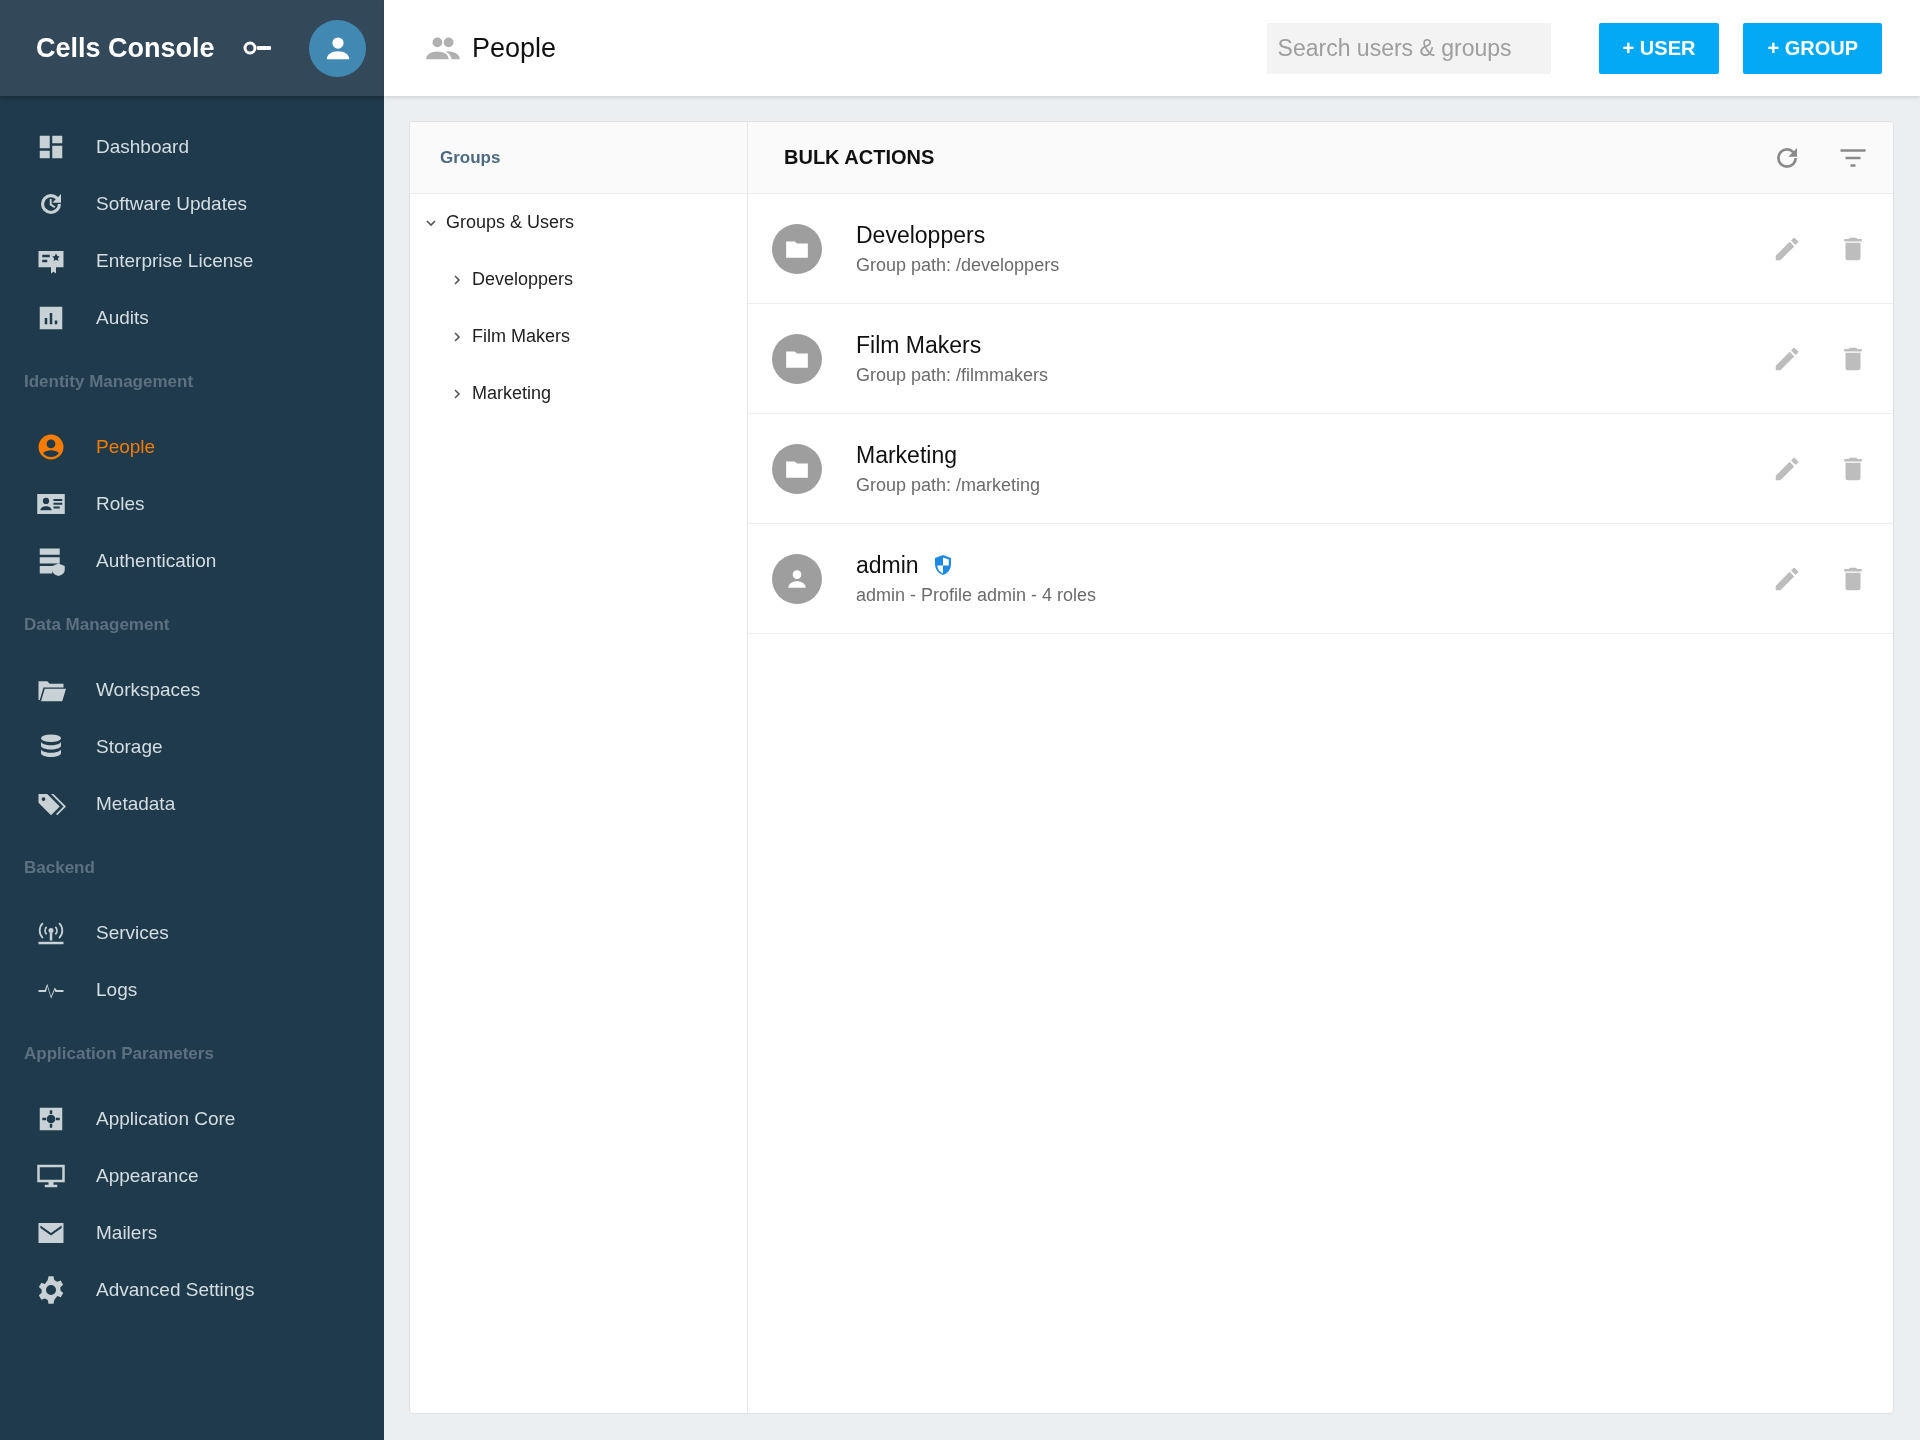 The height and width of the screenshot is (1440, 1920). Describe the element at coordinates (919, 345) in the screenshot. I see `row-title: Film Makers` at that location.